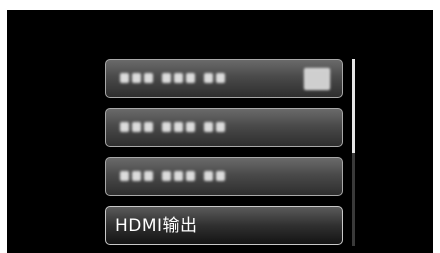 This screenshot has height=253, width=440. What do you see at coordinates (317, 79) in the screenshot?
I see `value-badge-icon` at bounding box center [317, 79].